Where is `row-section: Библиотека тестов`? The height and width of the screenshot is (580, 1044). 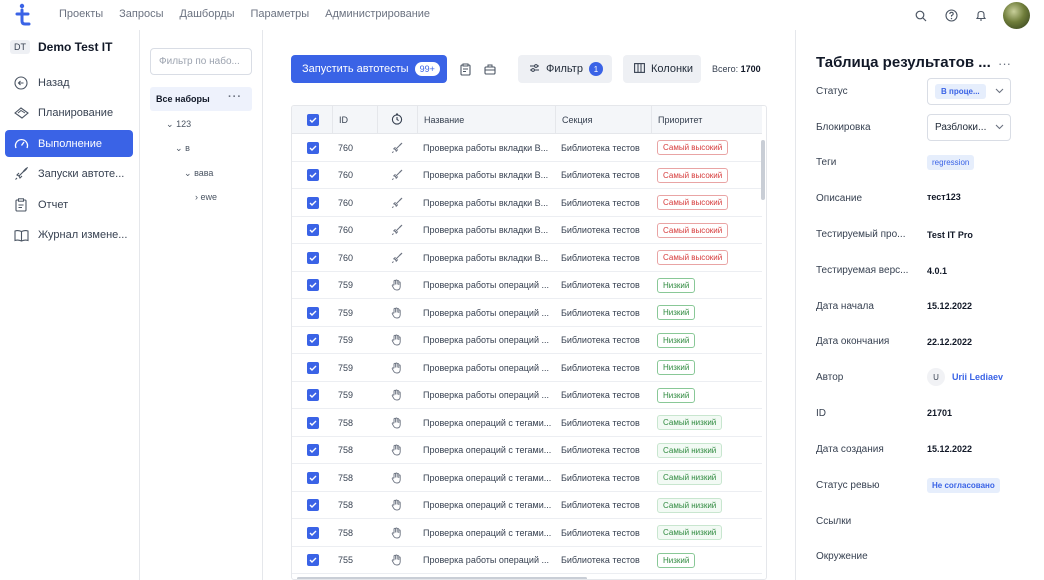 row-section: Библиотека тестов is located at coordinates (600, 395).